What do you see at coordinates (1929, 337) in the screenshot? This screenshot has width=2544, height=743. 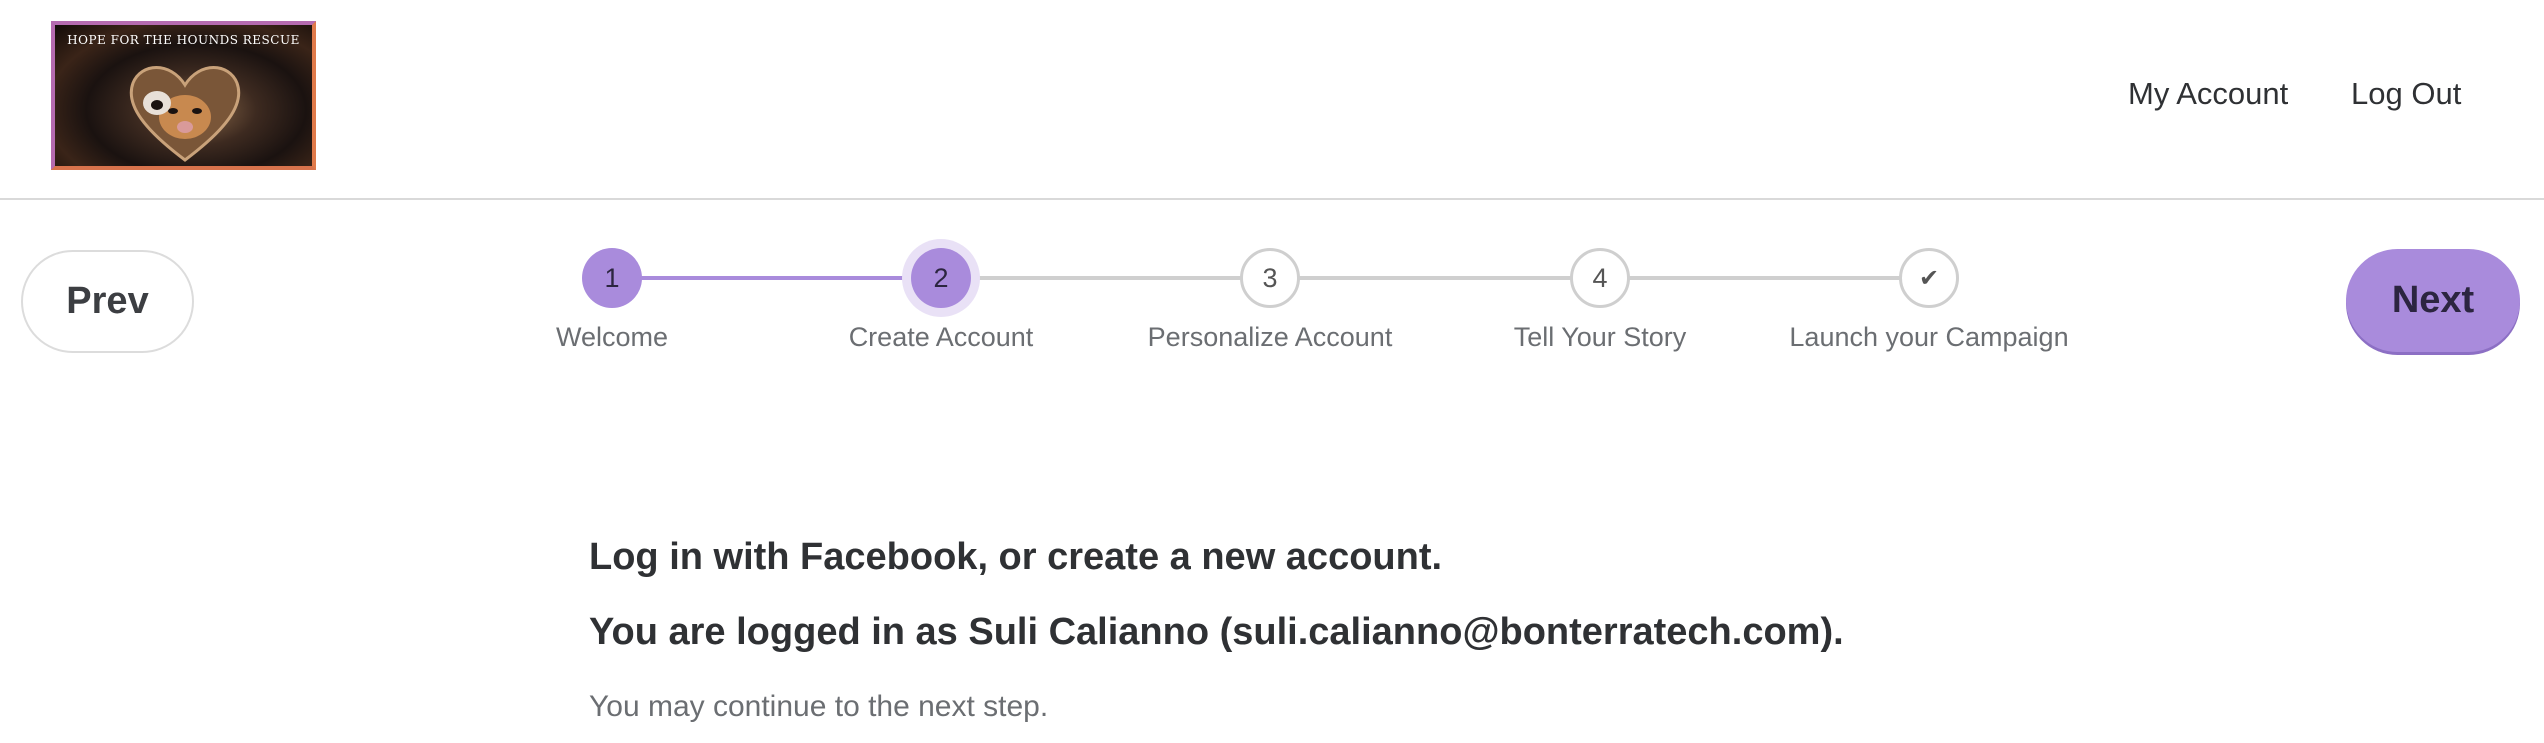 I see `step-5-label: Launch your Campaign` at bounding box center [1929, 337].